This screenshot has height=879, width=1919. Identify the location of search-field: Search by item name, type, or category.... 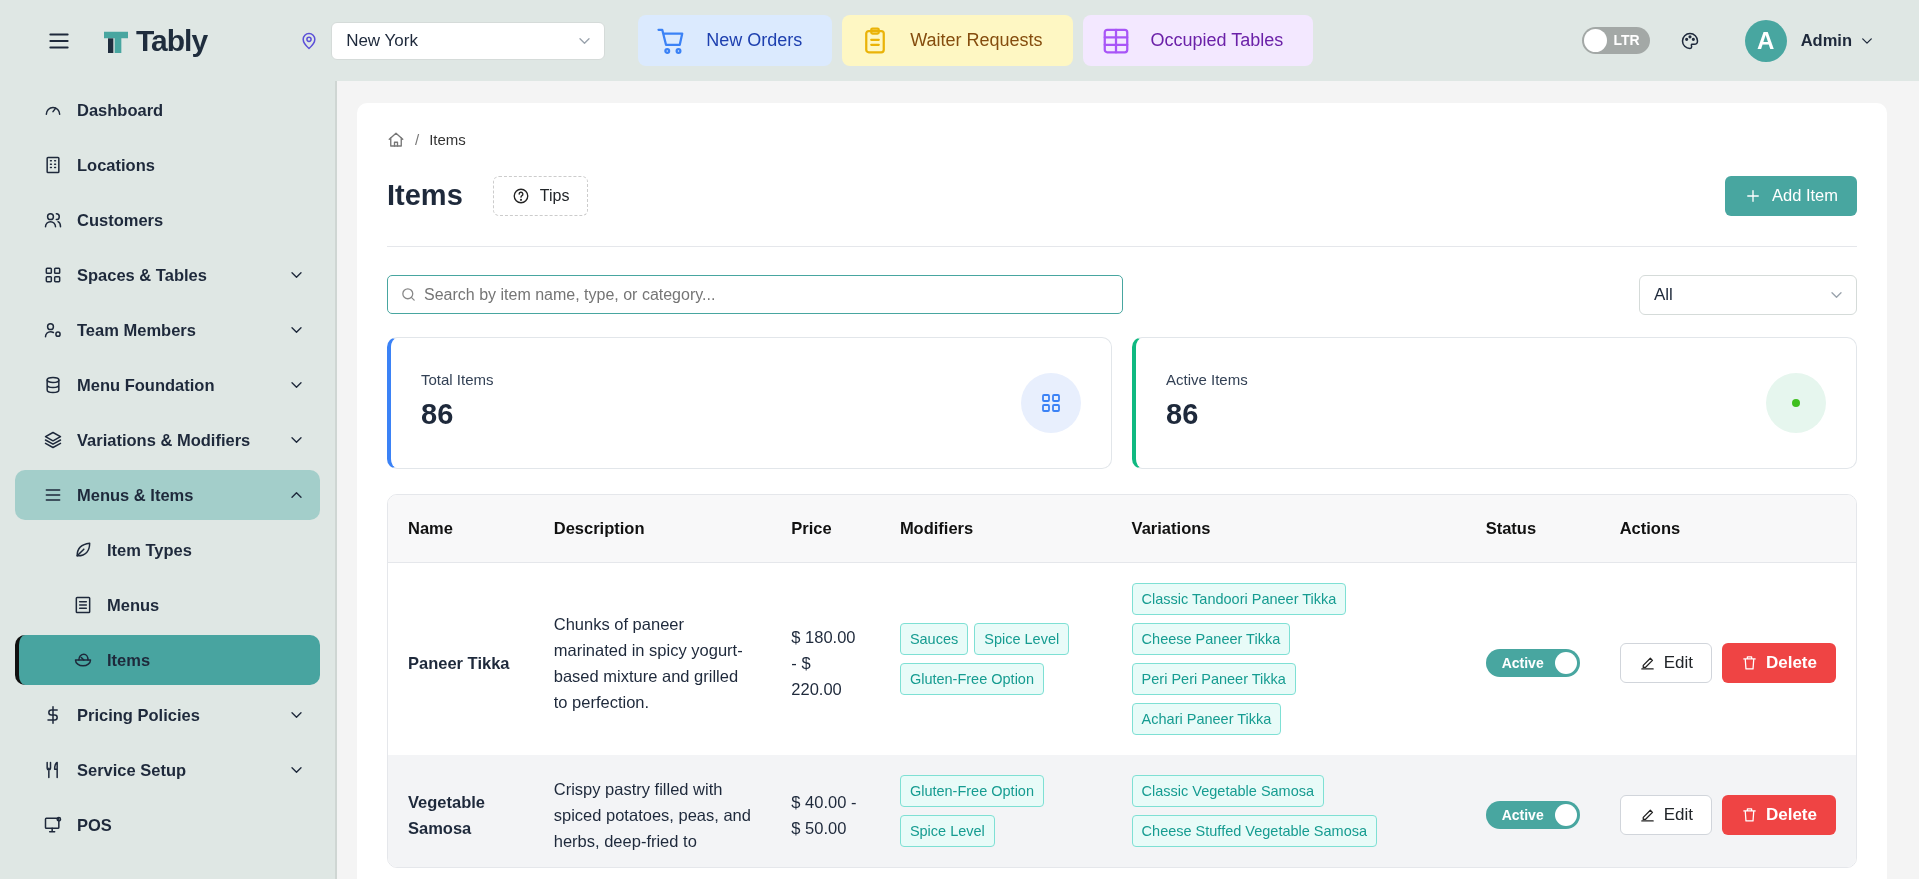
(755, 294).